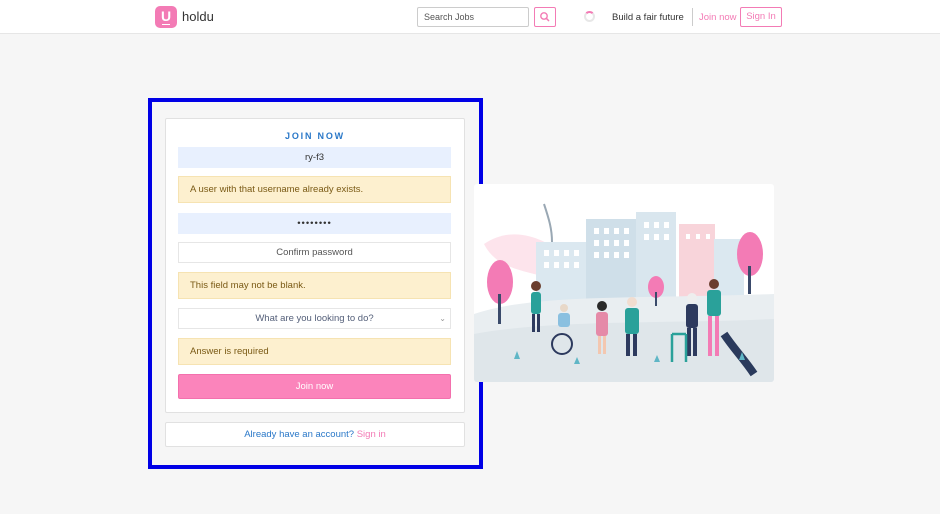 The width and height of the screenshot is (940, 514). What do you see at coordinates (589, 16) in the screenshot?
I see `spinner-icon` at bounding box center [589, 16].